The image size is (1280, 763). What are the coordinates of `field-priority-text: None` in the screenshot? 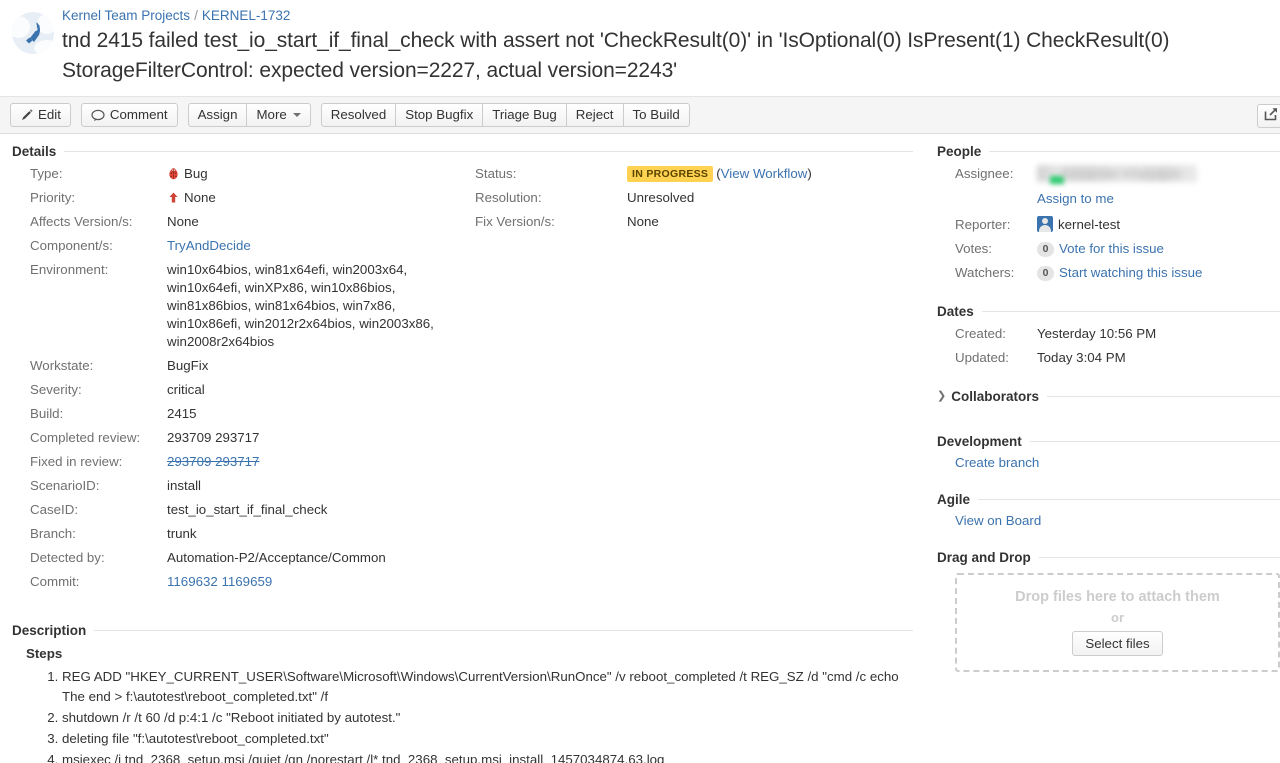 It's located at (200, 197).